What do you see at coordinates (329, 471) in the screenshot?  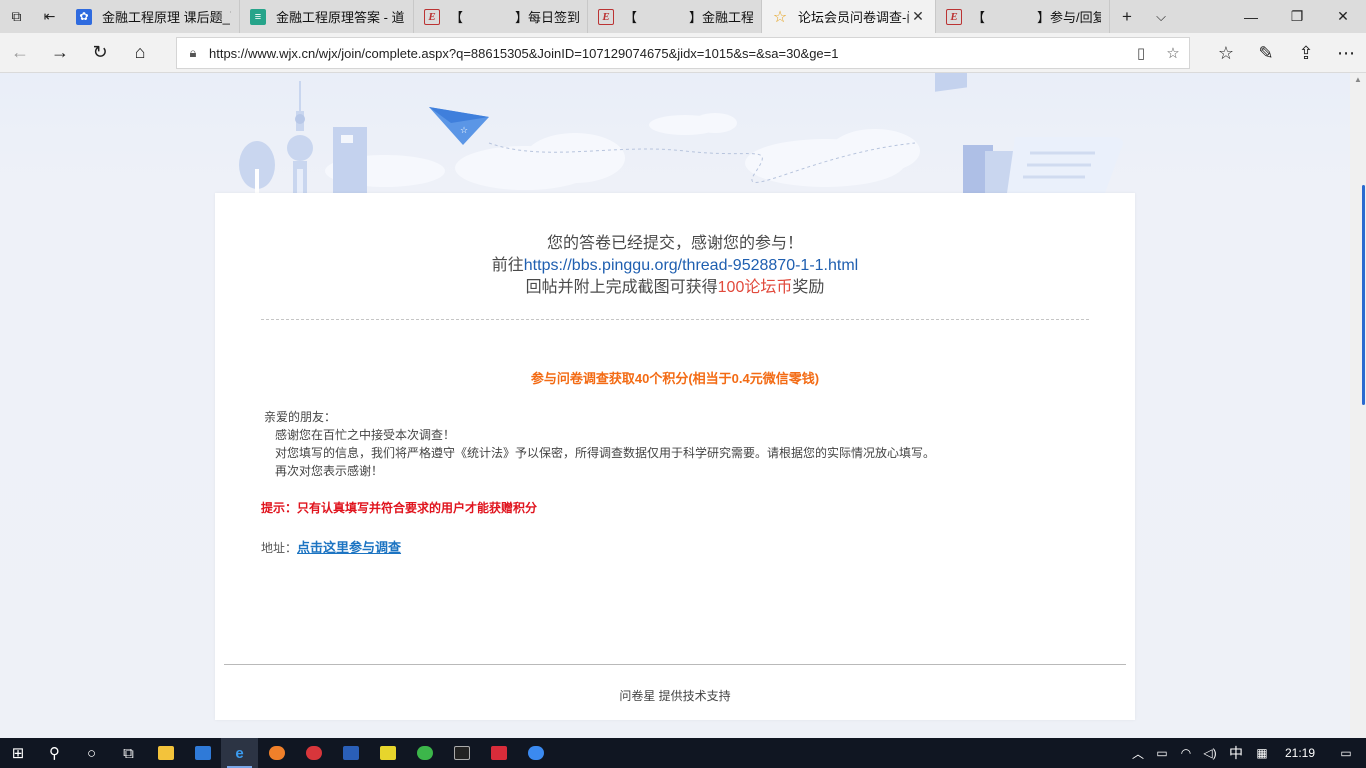 I see `letter-paragraph: 再次对您表示感谢！` at bounding box center [329, 471].